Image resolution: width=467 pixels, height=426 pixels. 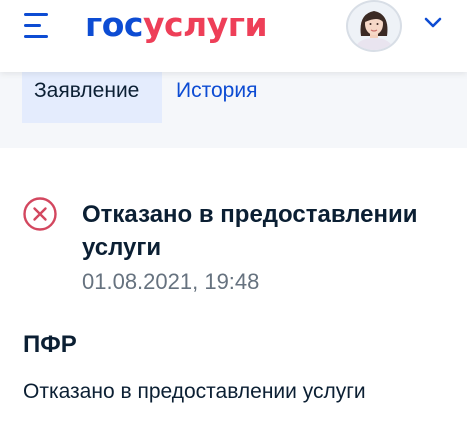 I want to click on logo-part-uslugi: услуги, so click(x=205, y=24).